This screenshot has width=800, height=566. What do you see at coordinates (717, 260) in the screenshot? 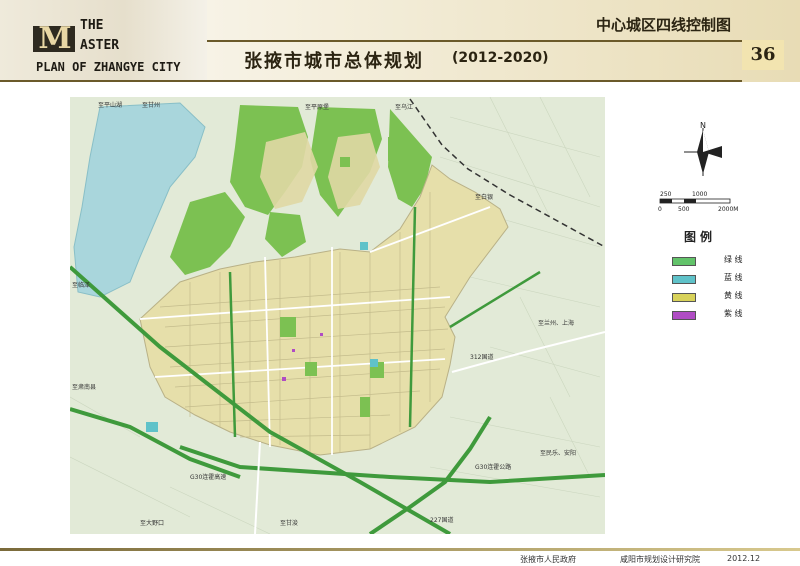
I see `legend-item-green: 绿 线` at bounding box center [717, 260].